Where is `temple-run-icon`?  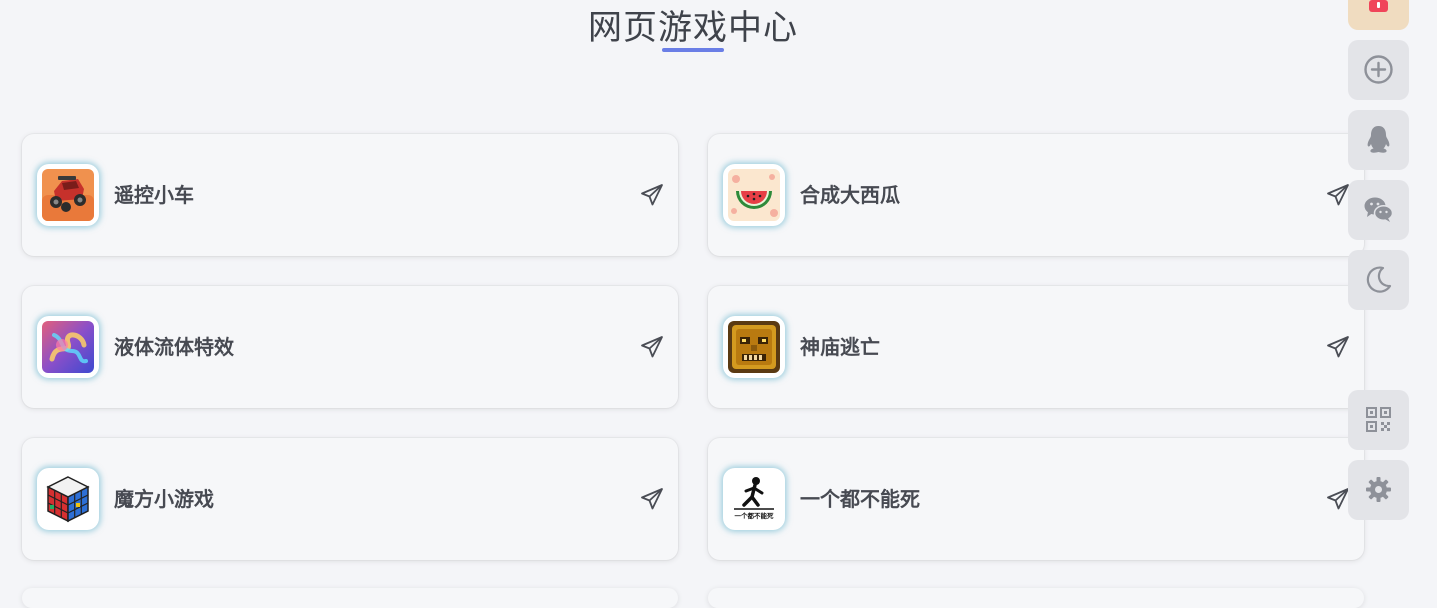 temple-run-icon is located at coordinates (754, 347).